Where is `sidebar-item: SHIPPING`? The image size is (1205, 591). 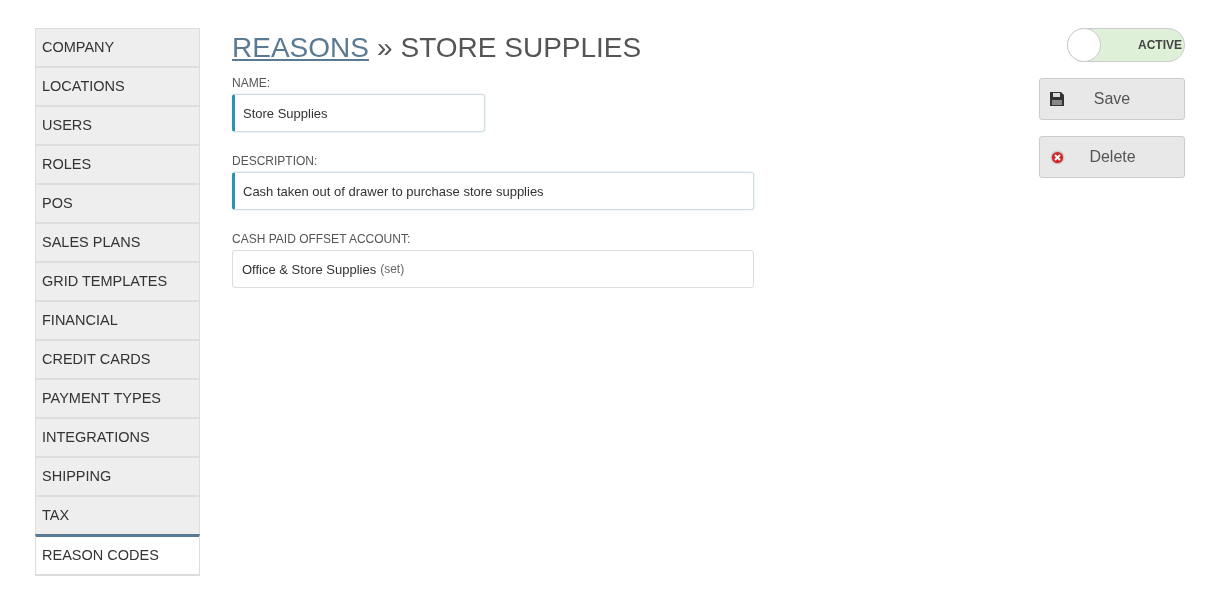
sidebar-item: SHIPPING is located at coordinates (117, 477).